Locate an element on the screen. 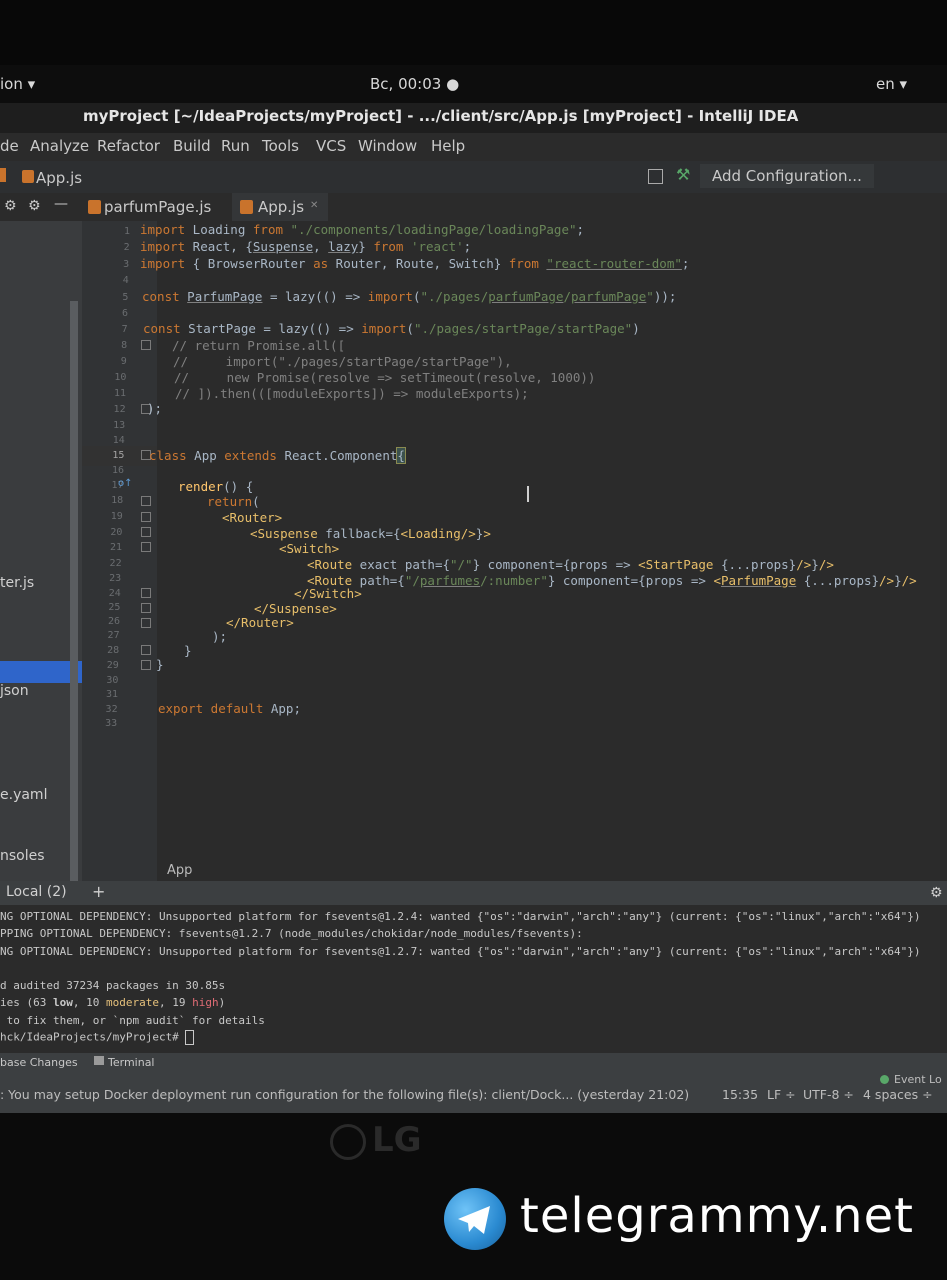  monitor-brand: LG is located at coordinates (397, 1140).